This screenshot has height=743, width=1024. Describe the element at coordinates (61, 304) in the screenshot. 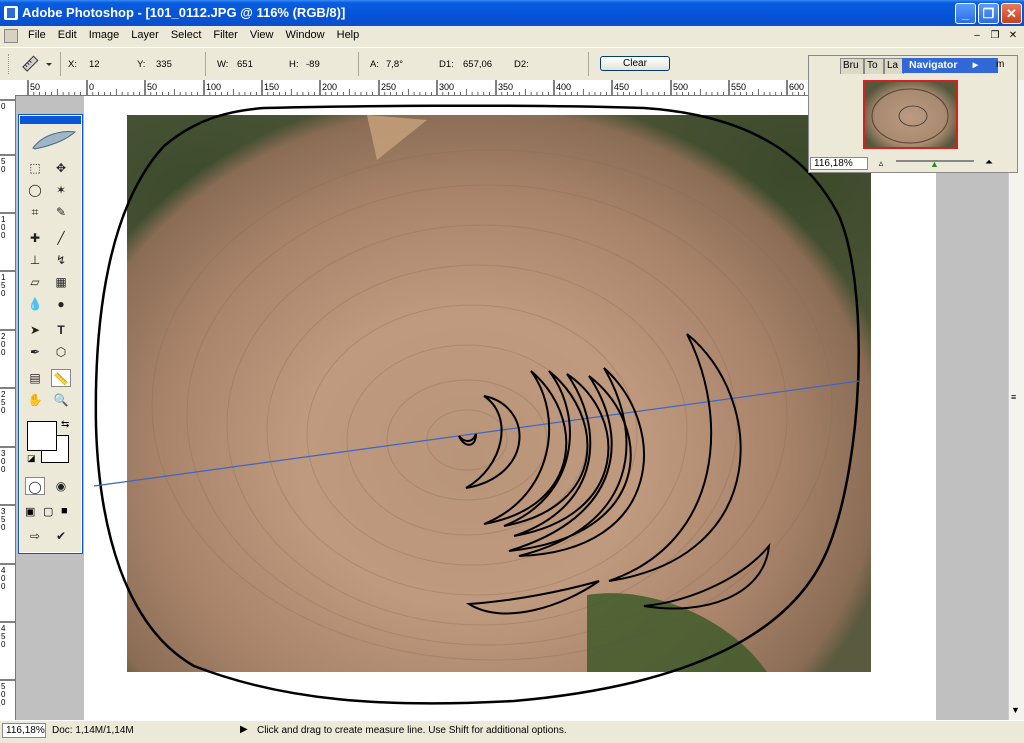

I see `dodge-tool-icon: ●` at that location.